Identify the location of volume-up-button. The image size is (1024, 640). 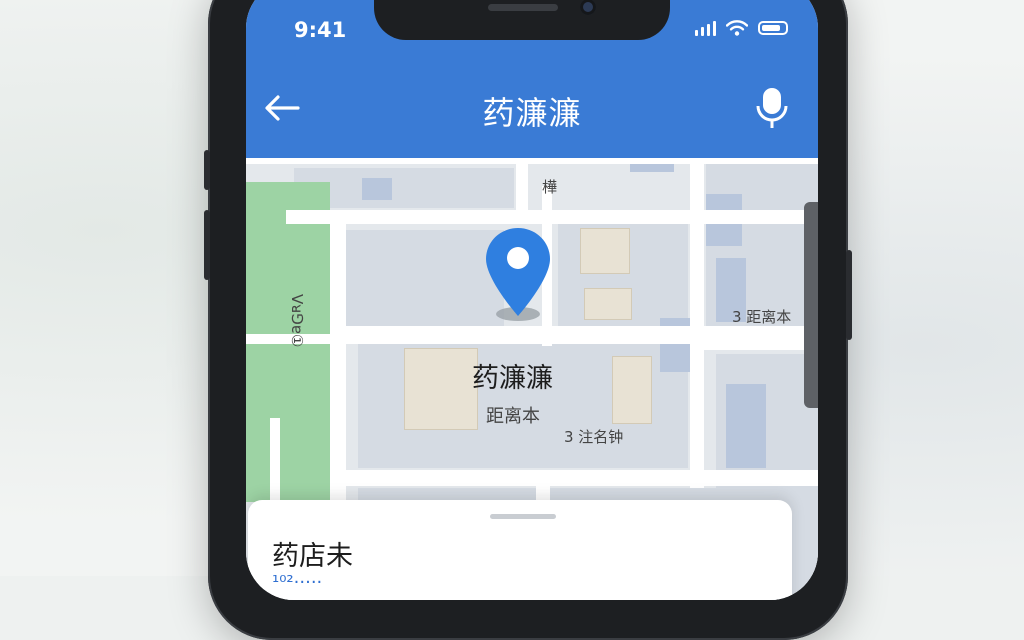
(207, 170).